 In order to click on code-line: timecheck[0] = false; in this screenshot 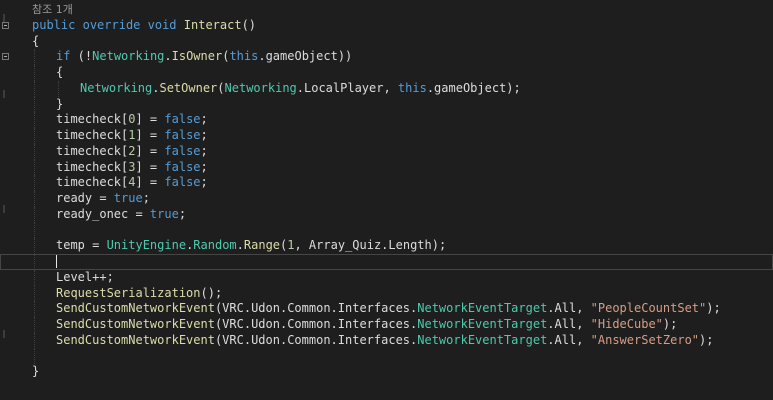, I will do `click(386, 120)`.